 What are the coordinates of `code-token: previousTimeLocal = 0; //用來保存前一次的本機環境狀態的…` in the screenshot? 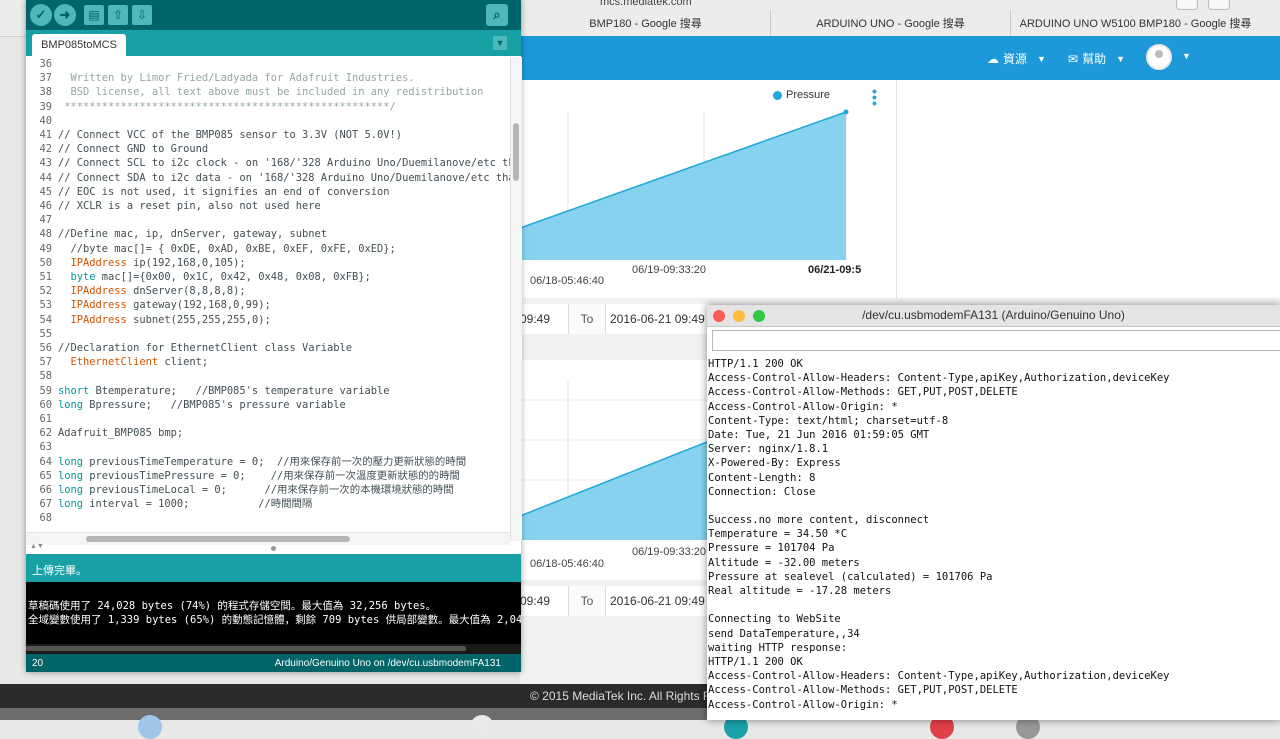 It's located at (268, 490).